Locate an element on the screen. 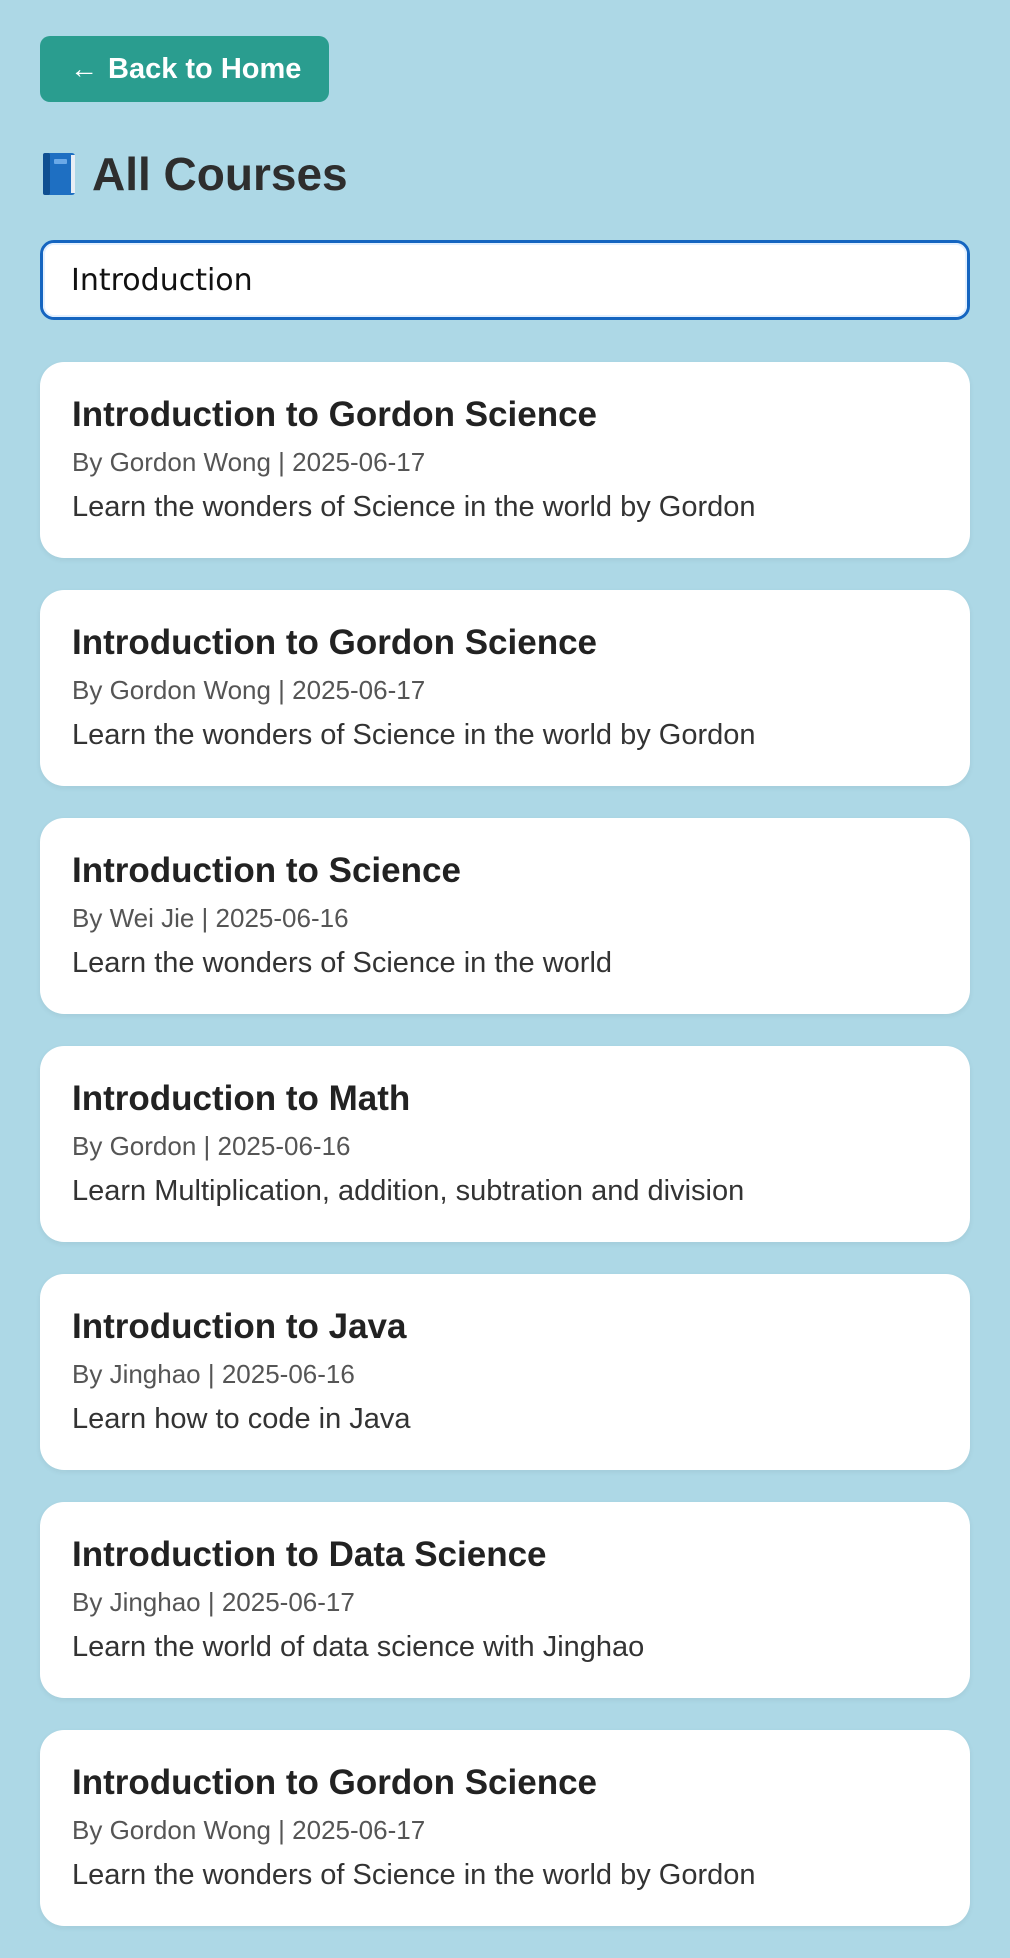  course-title: Introduction to Data Science is located at coordinates (309, 1554).